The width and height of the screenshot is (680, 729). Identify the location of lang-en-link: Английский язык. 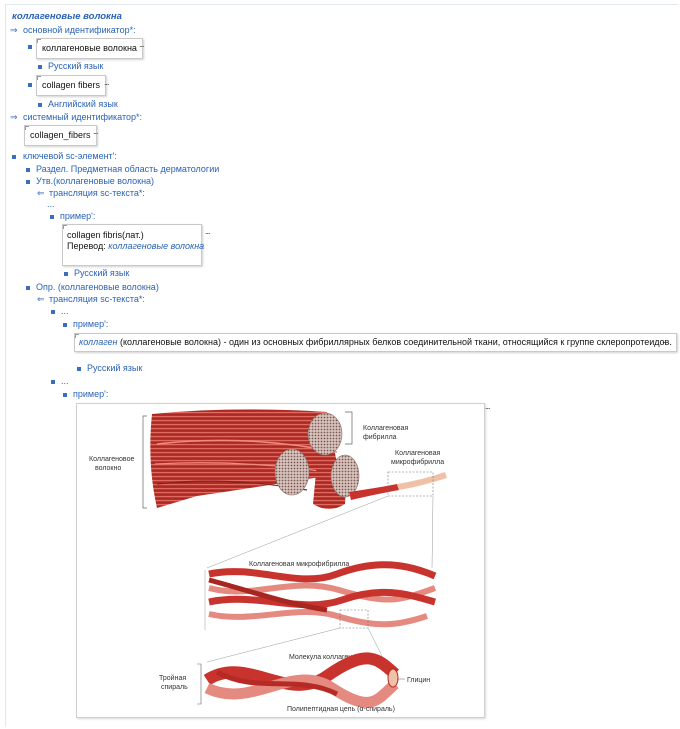
(83, 104).